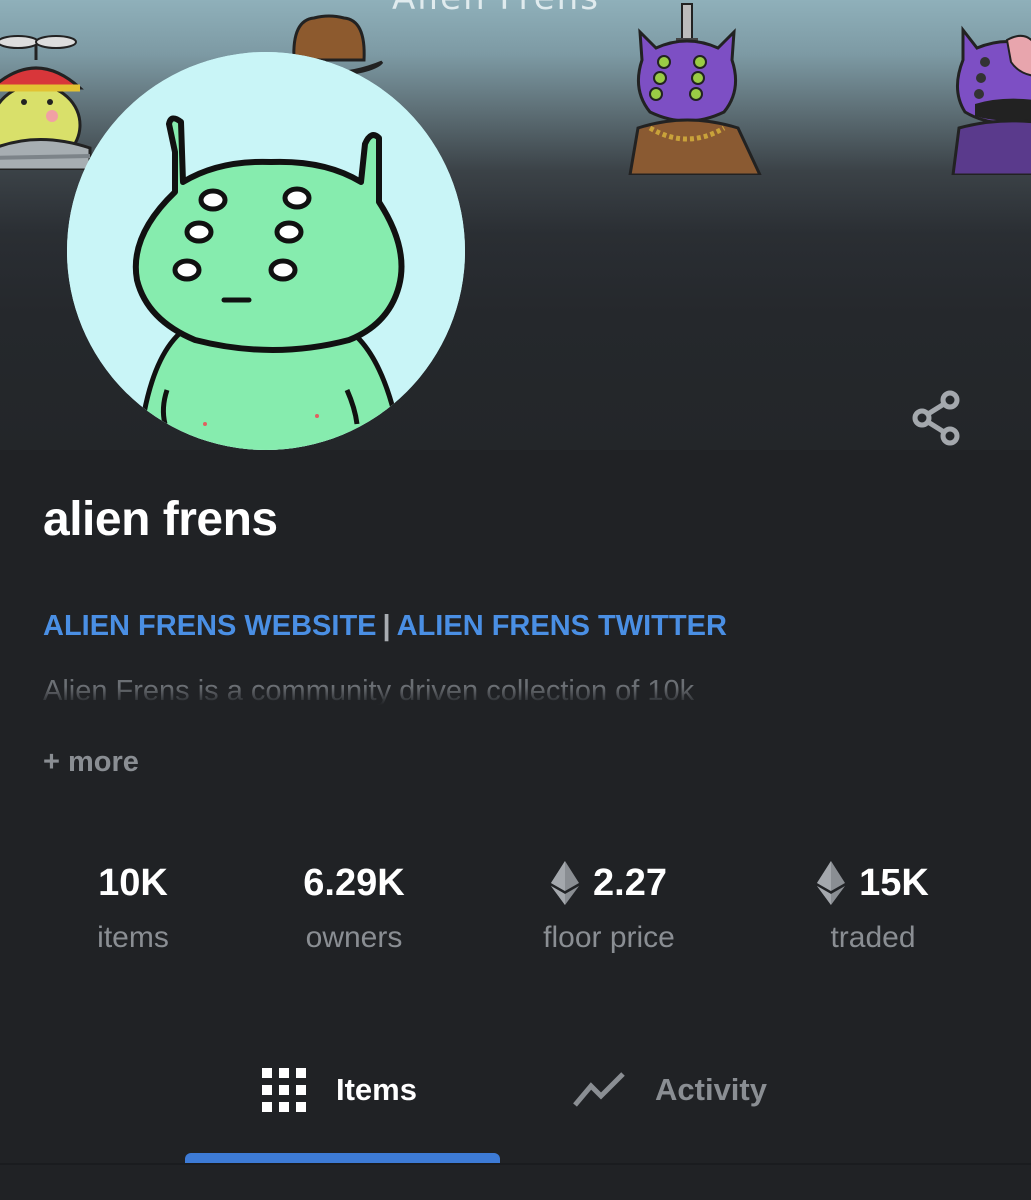  Describe the element at coordinates (515, 1125) in the screenshot. I see `collection-tabs: Items Activity` at that location.